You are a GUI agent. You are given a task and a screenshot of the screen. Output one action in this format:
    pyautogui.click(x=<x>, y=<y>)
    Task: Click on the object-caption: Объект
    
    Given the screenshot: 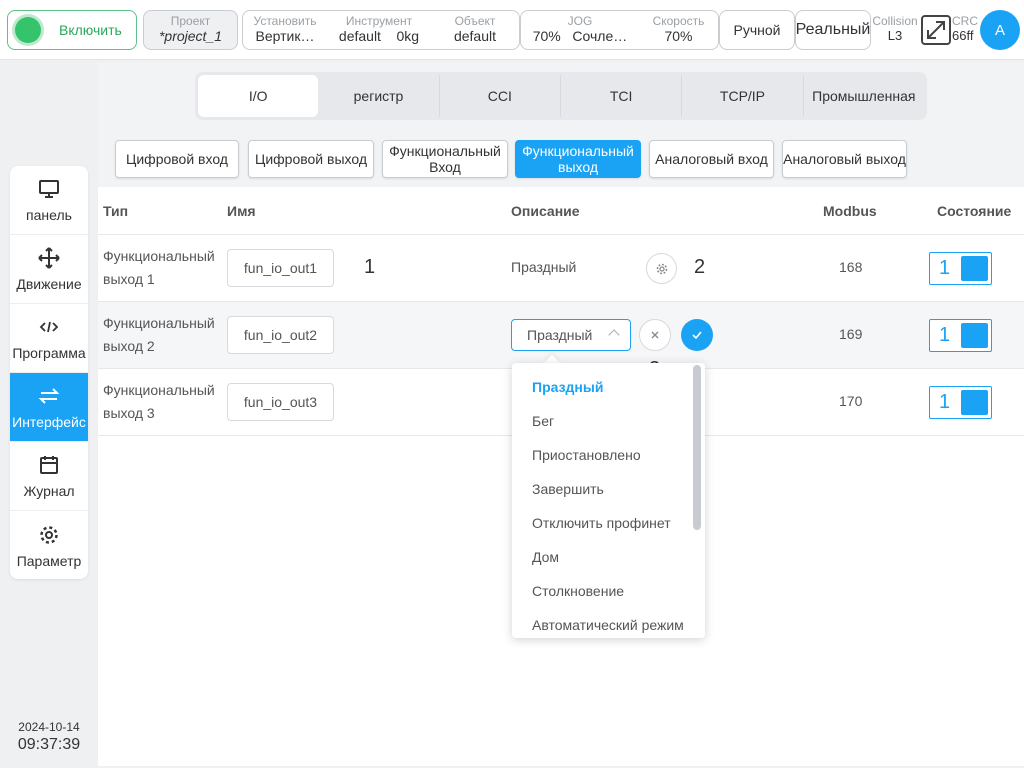 What is the action you would take?
    pyautogui.click(x=475, y=21)
    